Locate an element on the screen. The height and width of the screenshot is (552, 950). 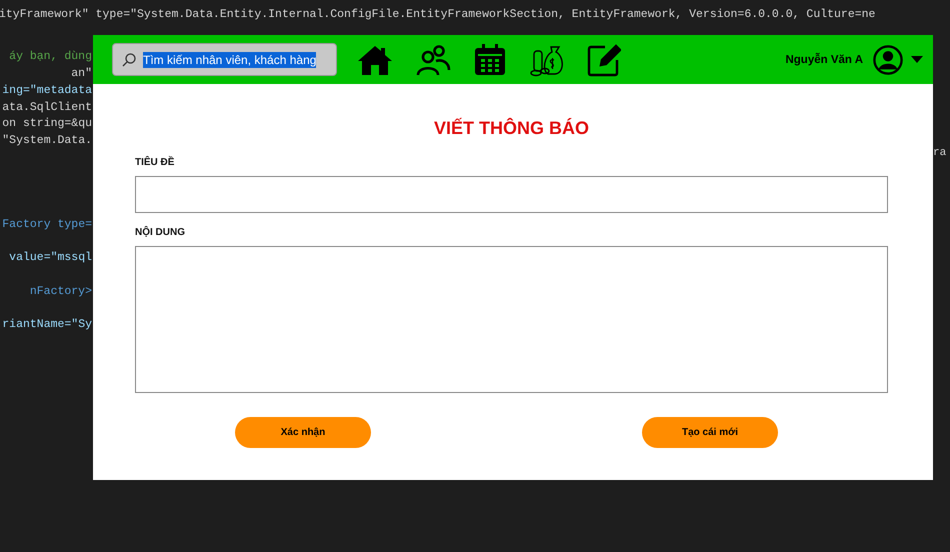
code-line: ata.SqlClient is located at coordinates (47, 108).